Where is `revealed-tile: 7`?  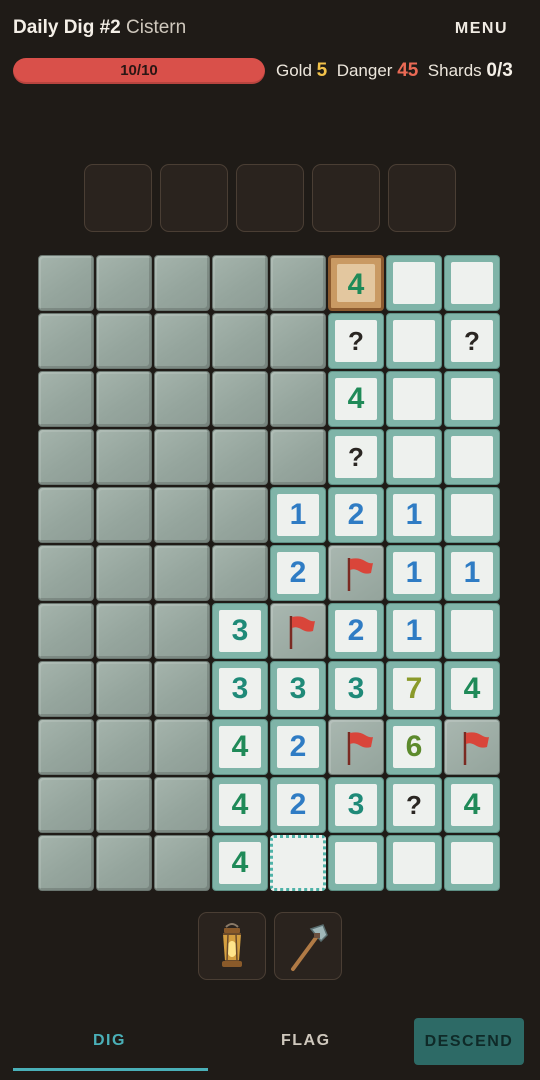 revealed-tile: 7 is located at coordinates (414, 689).